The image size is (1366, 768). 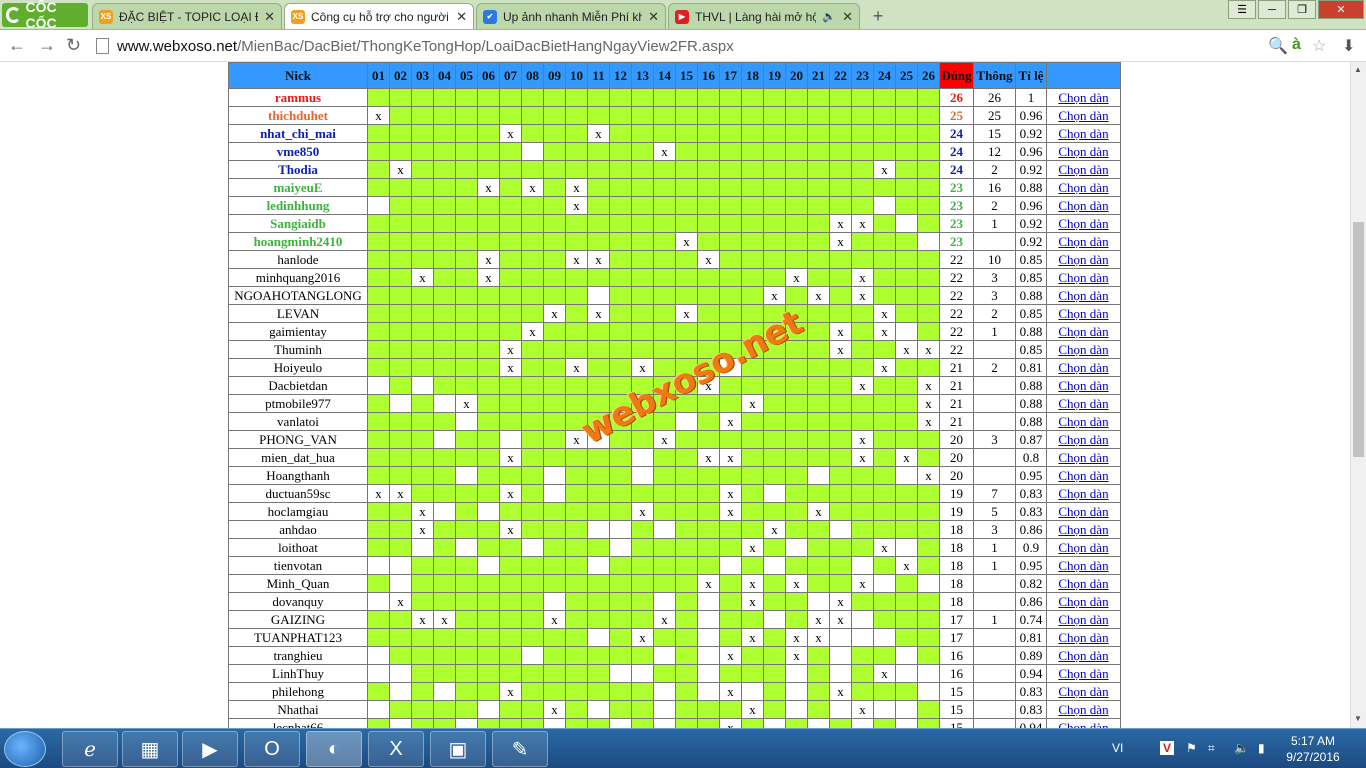 I want to click on tab-1: XS ĐẶC BIỆT - TOPIC LOẠI ĐẶ ✕, so click(x=187, y=16).